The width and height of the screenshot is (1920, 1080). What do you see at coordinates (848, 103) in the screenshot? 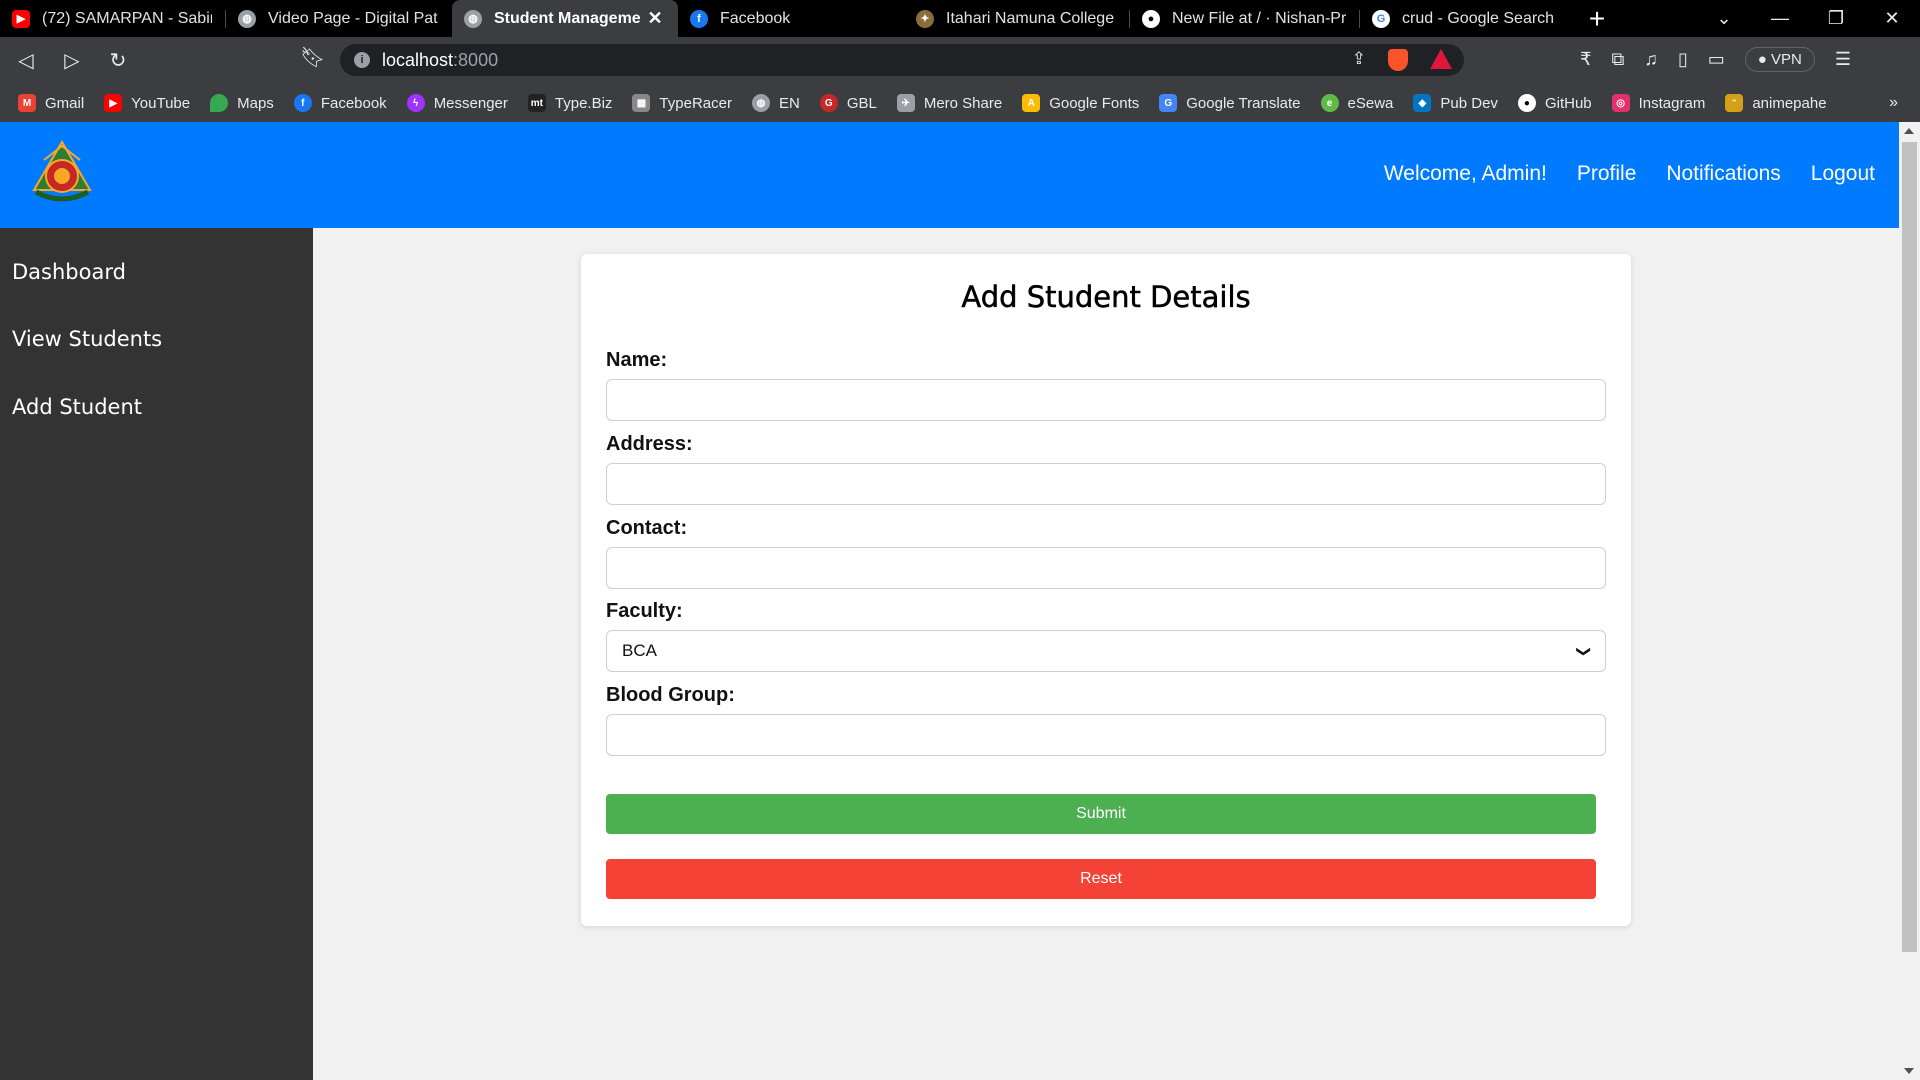
I see `bookmark-item: G GBL` at bounding box center [848, 103].